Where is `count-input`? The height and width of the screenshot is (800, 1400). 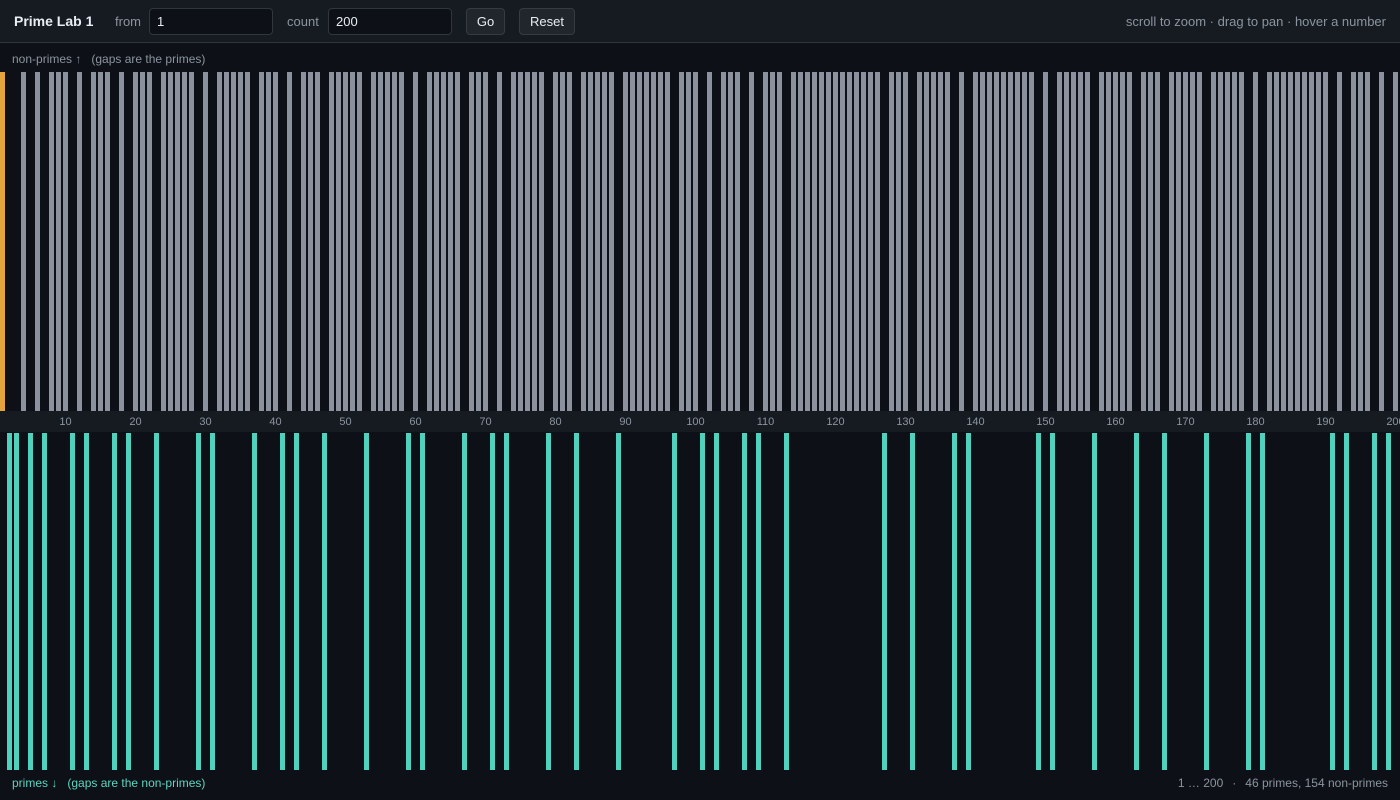 count-input is located at coordinates (390, 21).